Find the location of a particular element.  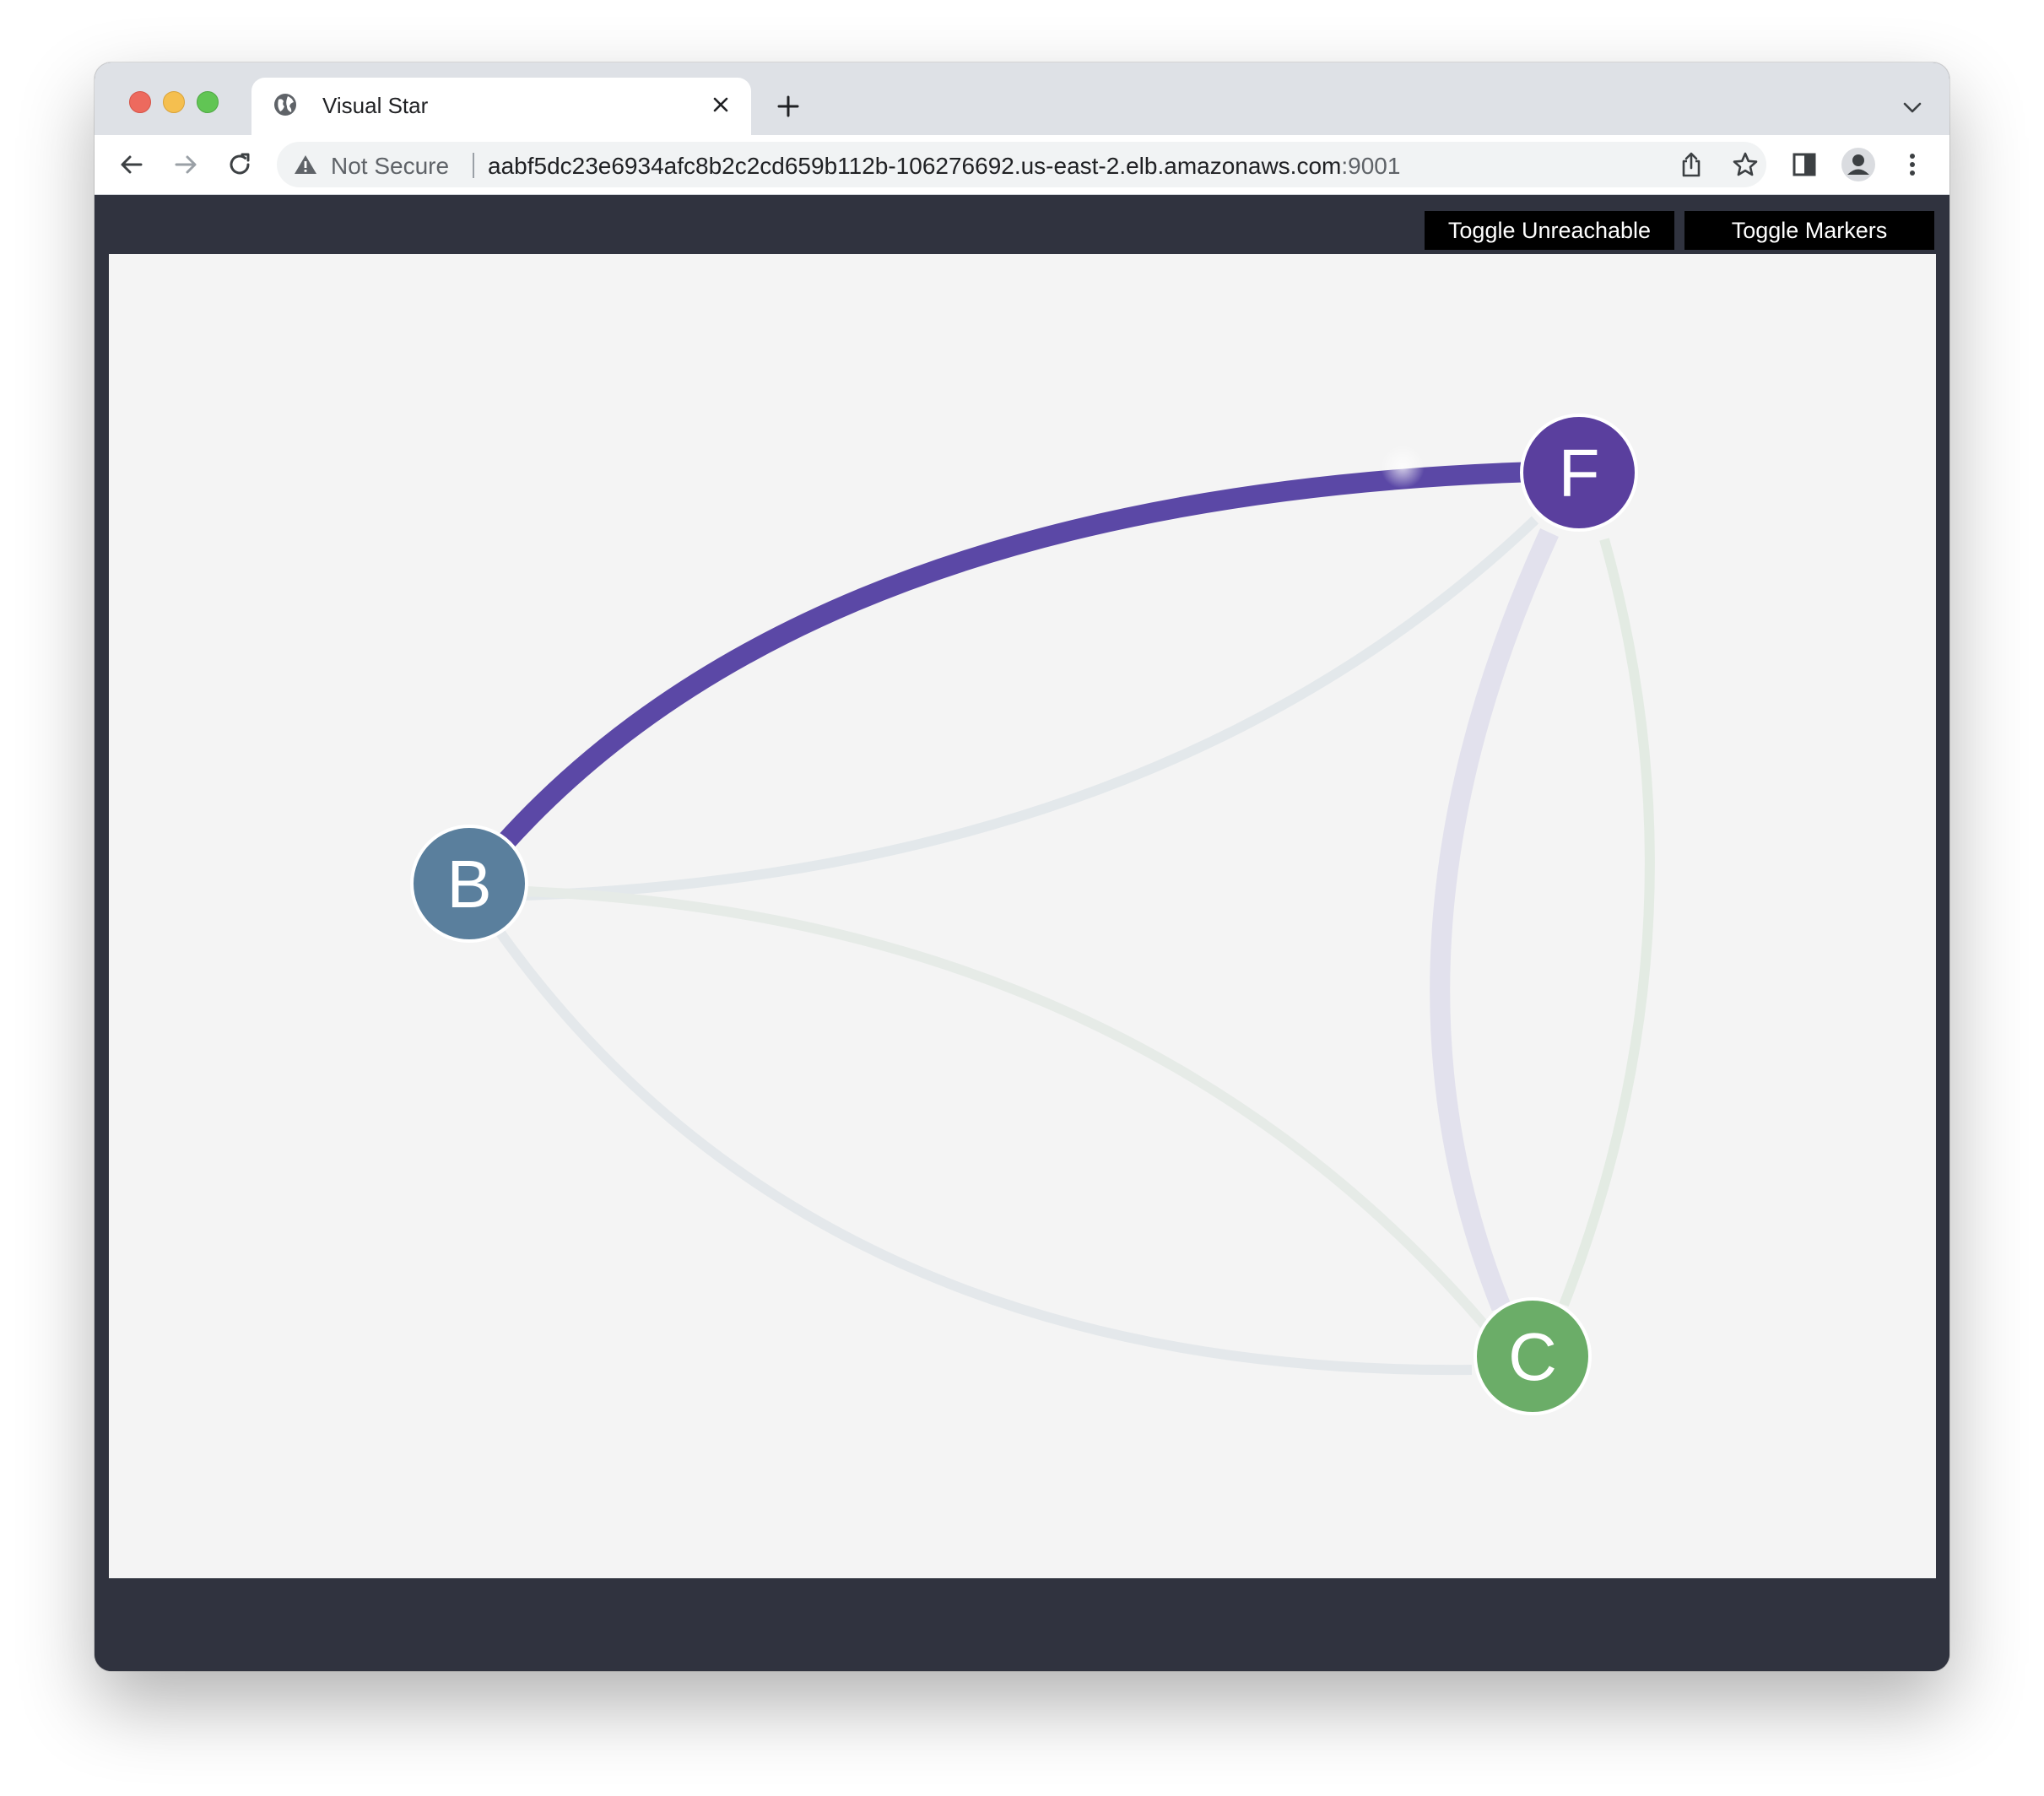

edge-c-to-b is located at coordinates (982, 1149).